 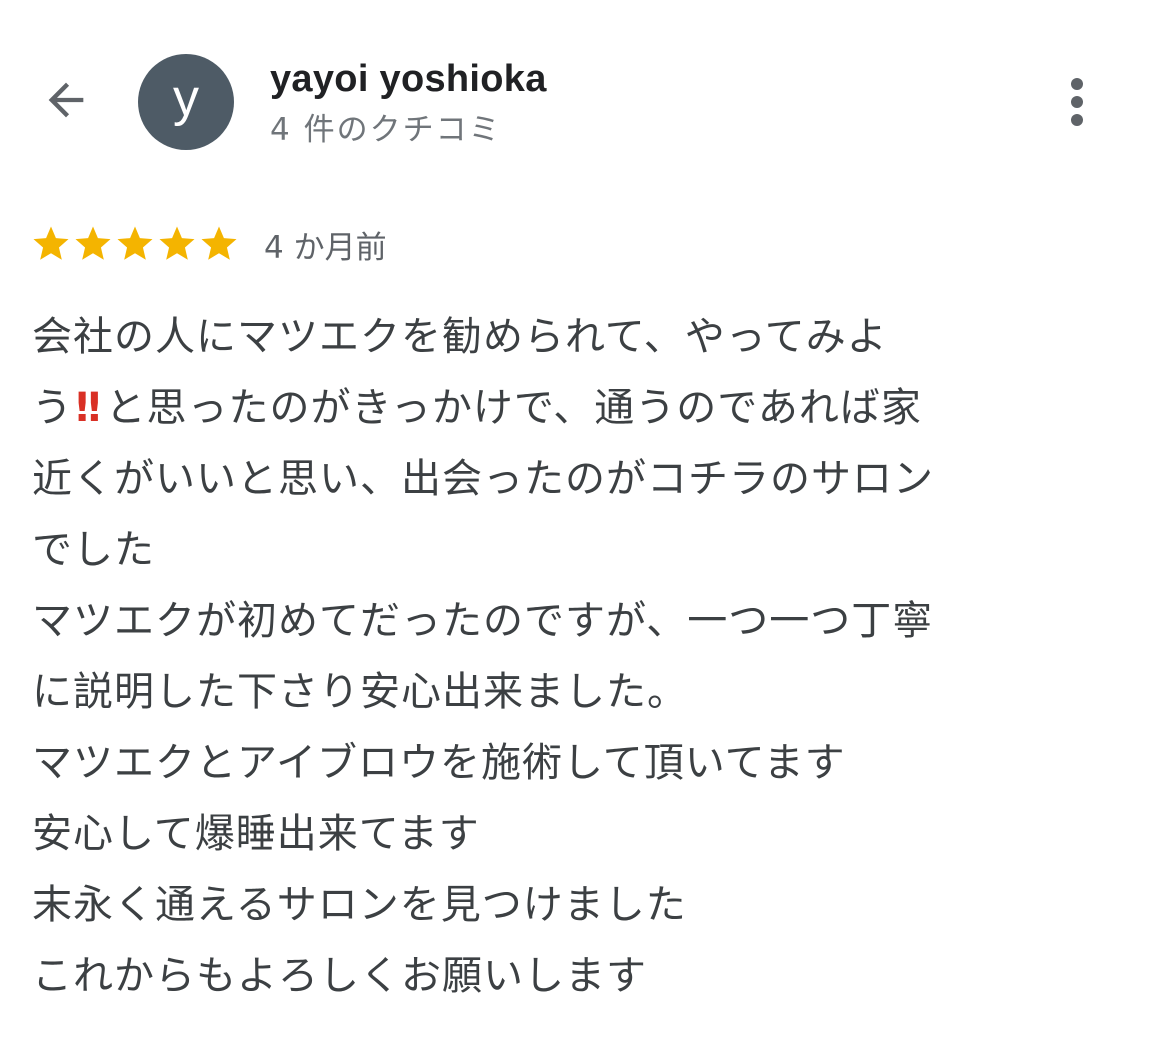 What do you see at coordinates (408, 79) in the screenshot?
I see `reviewer-name: yayoi yoshioka` at bounding box center [408, 79].